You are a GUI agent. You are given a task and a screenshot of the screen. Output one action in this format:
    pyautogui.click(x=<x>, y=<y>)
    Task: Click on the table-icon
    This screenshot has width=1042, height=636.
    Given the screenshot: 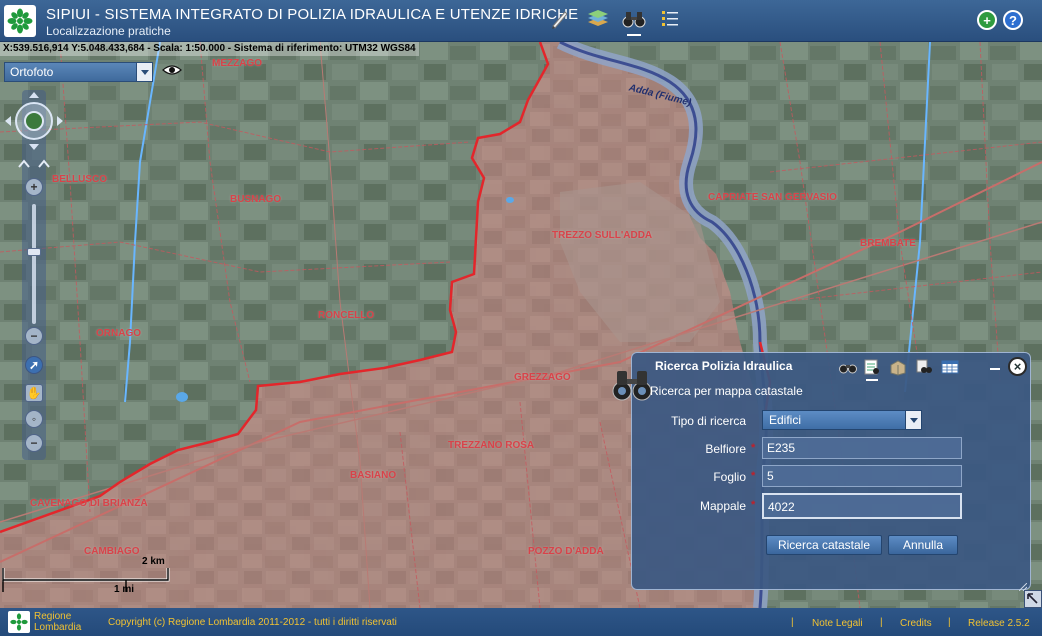 What is the action you would take?
    pyautogui.click(x=950, y=367)
    